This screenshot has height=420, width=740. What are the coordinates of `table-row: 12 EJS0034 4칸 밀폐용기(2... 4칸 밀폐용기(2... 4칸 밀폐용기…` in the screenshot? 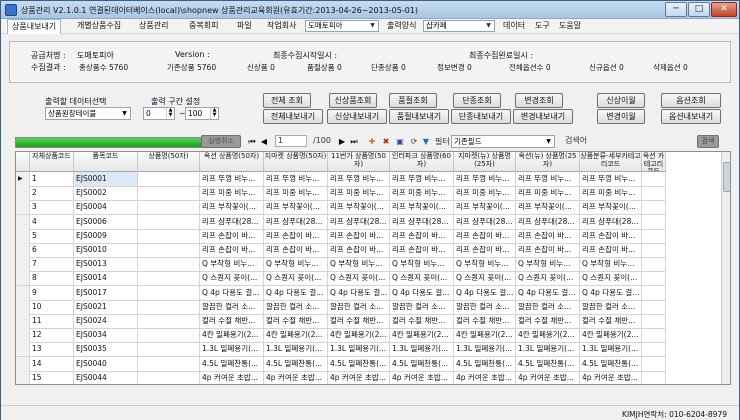 It's located at (368, 336).